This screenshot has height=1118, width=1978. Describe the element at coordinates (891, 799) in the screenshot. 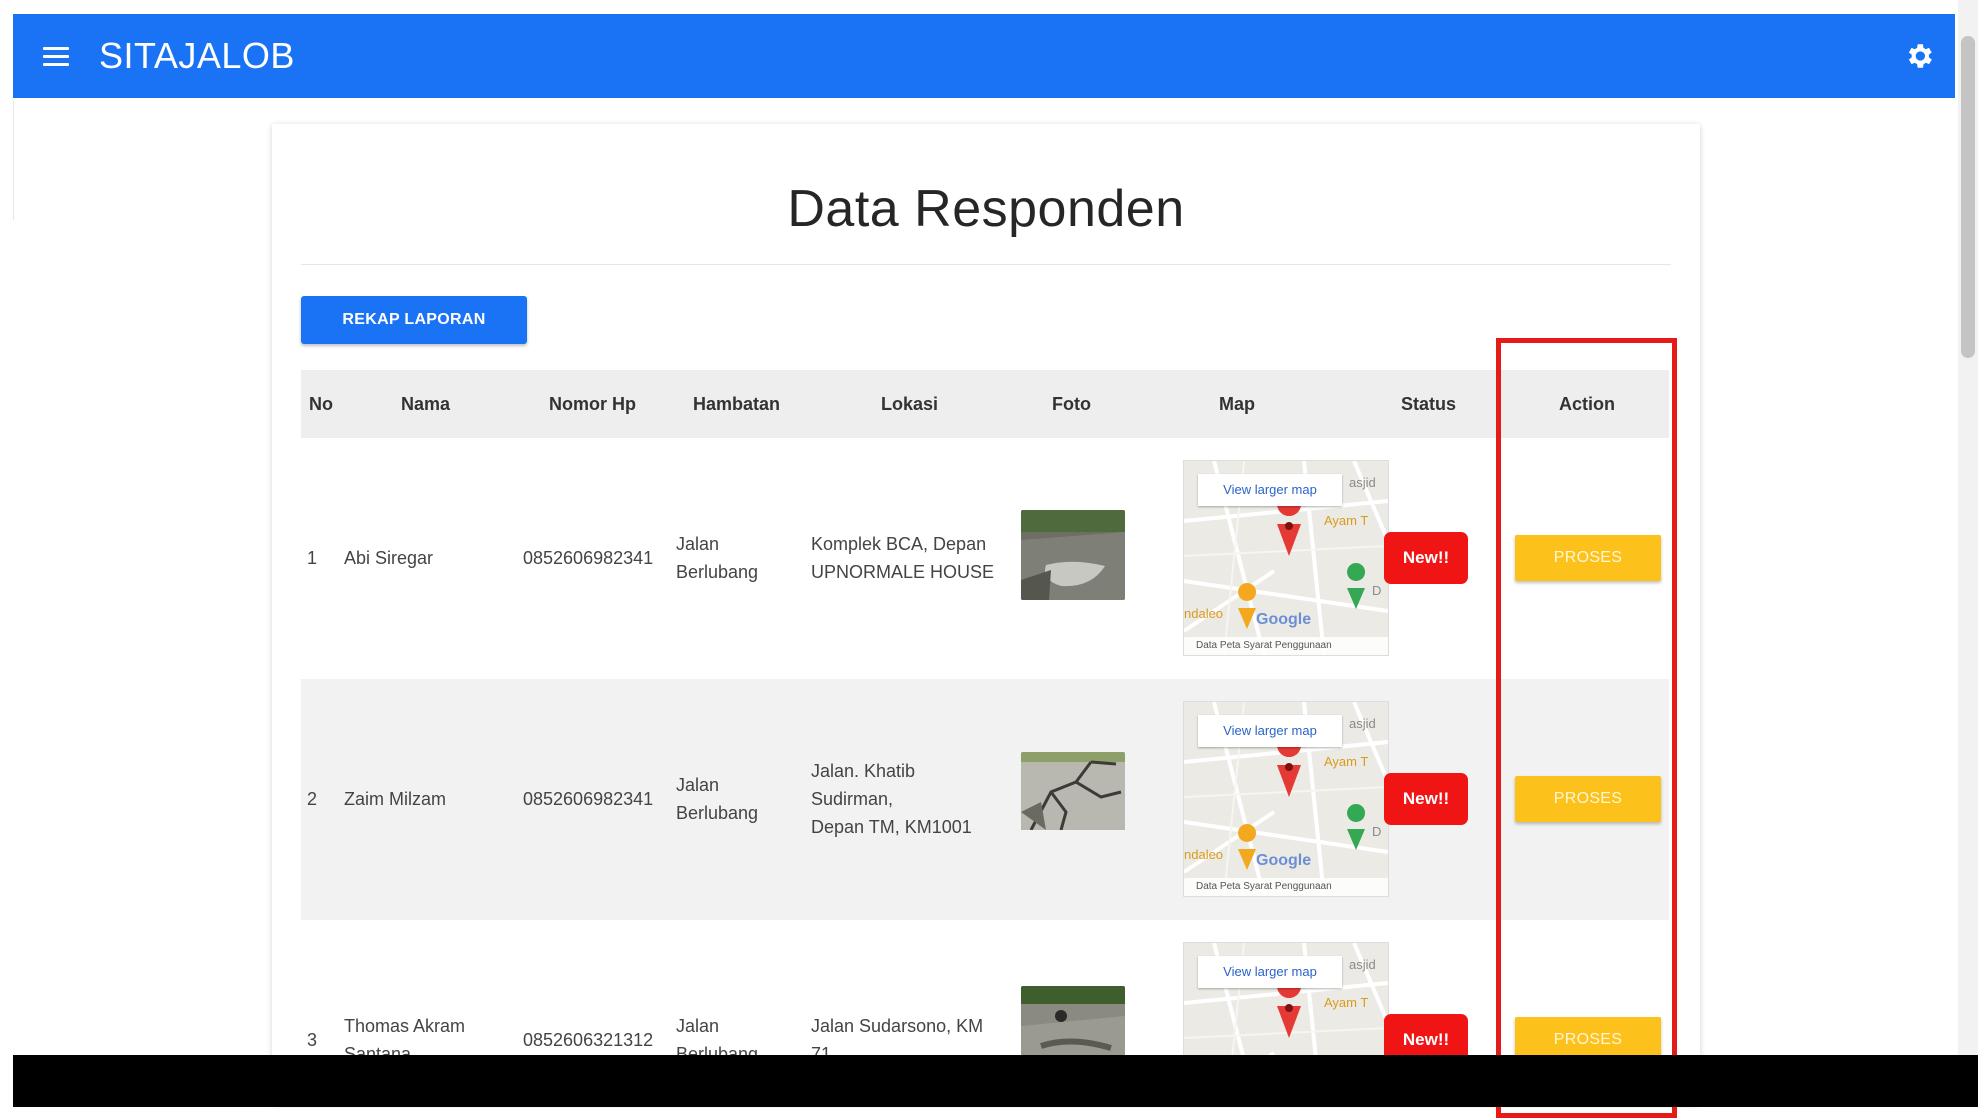

I see `cell-lokasi: Jalan. Khatib Sudirman, Depan TM, KM1001` at that location.